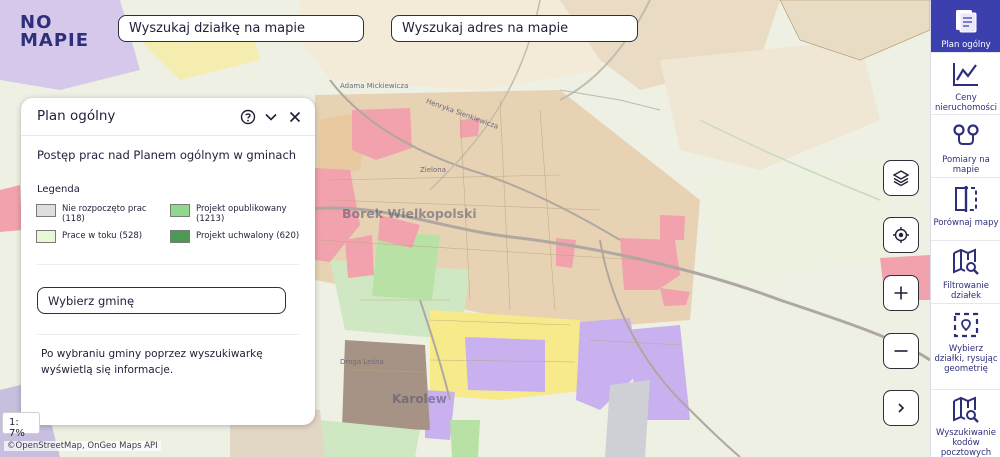 This screenshot has width=1000, height=457. What do you see at coordinates (966, 165) in the screenshot?
I see `sidebar-item-label: Pomiary na mapie` at bounding box center [966, 165].